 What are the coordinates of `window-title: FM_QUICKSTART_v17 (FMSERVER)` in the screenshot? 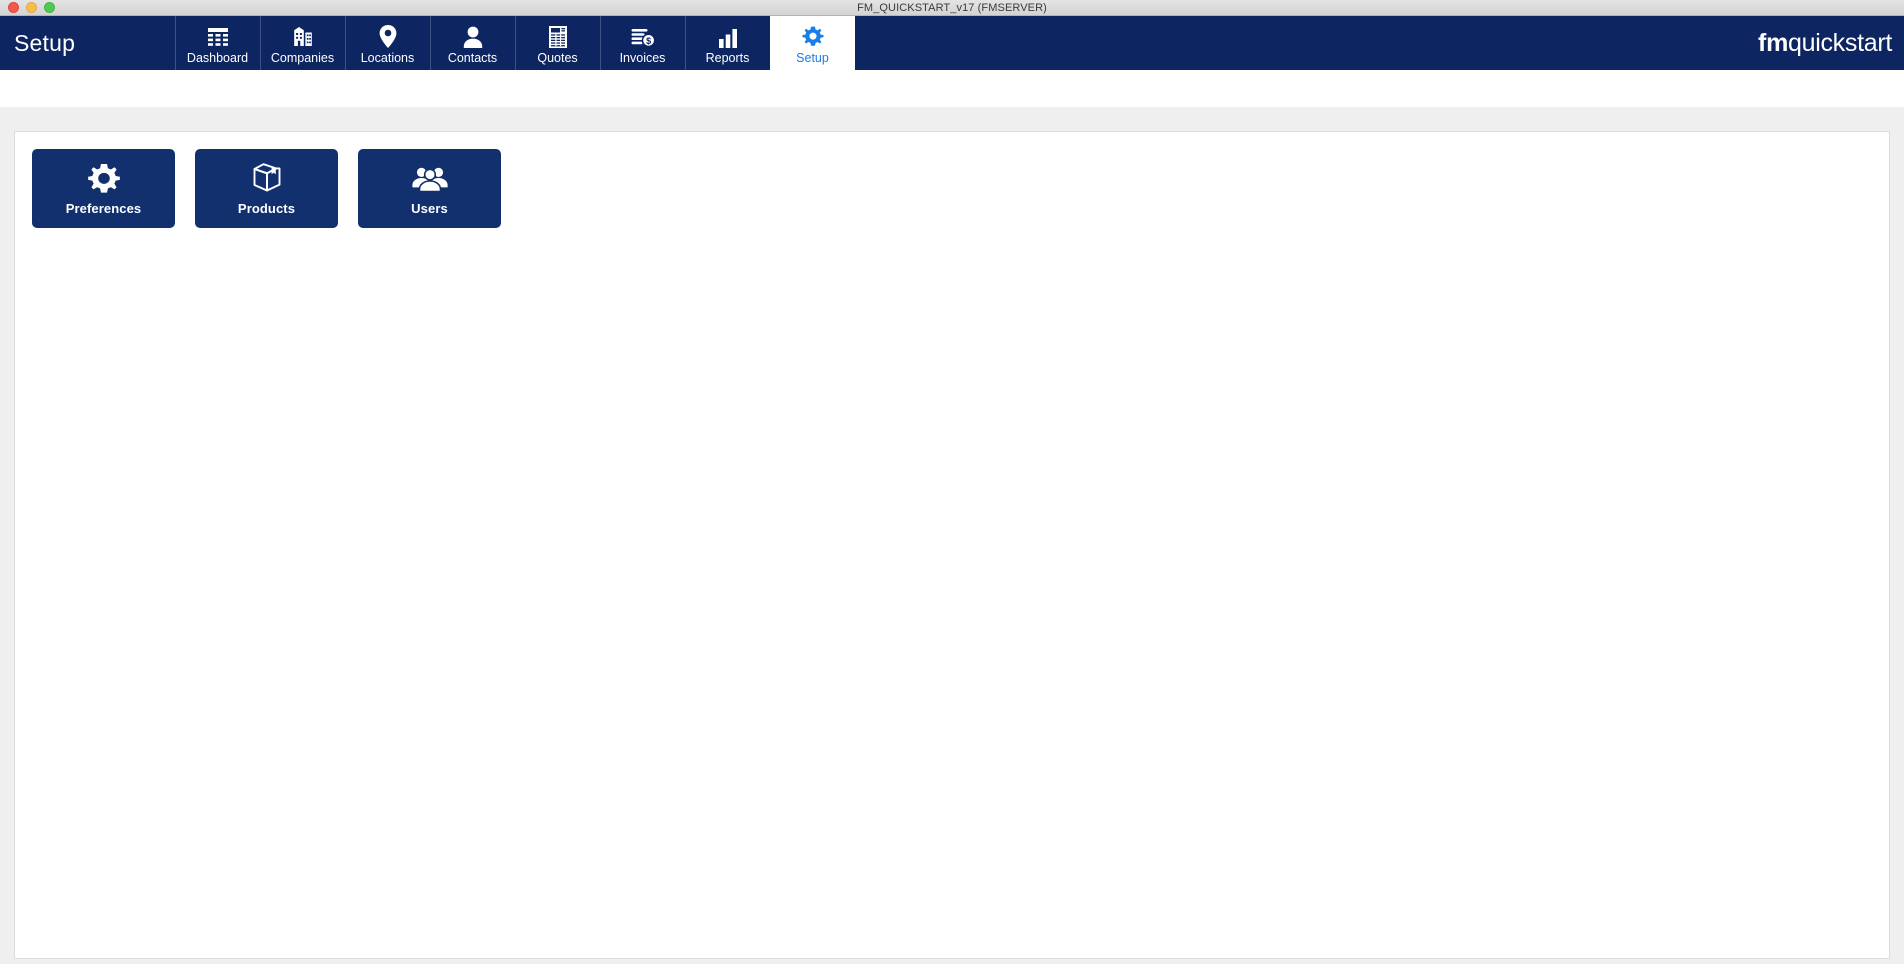 It's located at (952, 7).